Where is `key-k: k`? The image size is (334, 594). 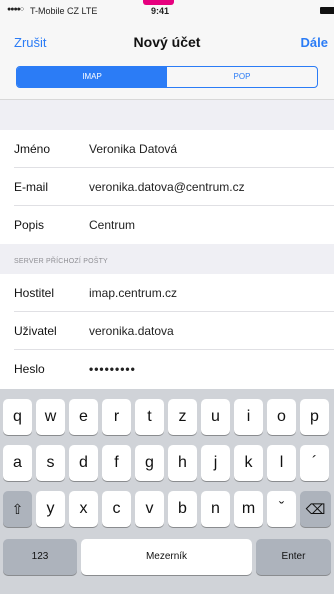 key-k: k is located at coordinates (248, 463).